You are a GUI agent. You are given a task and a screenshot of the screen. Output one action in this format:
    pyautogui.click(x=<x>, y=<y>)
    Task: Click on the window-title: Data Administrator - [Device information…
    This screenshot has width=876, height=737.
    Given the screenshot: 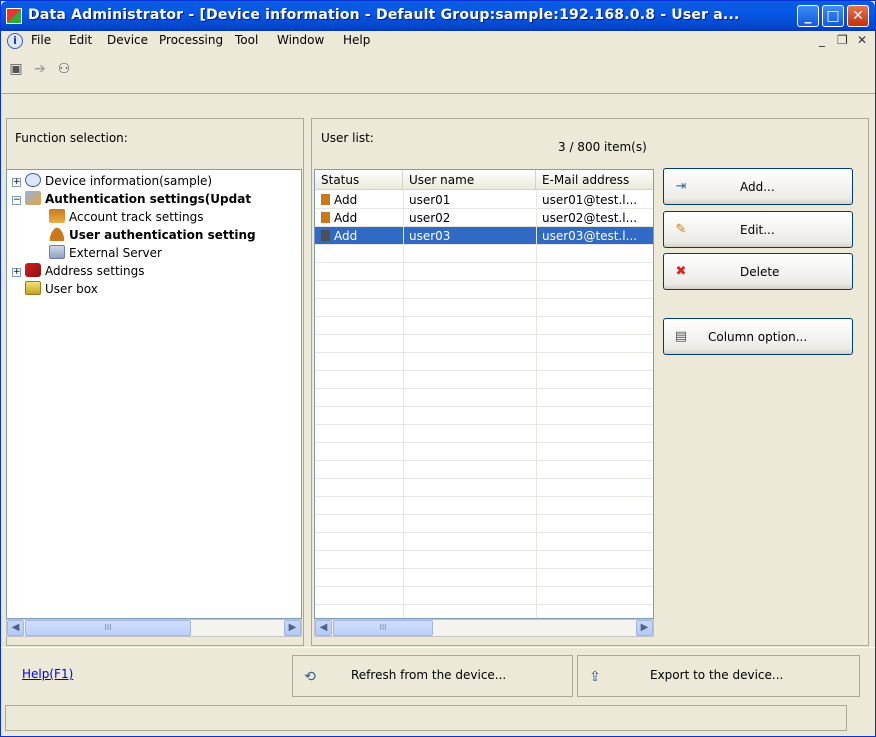 What is the action you would take?
    pyautogui.click(x=384, y=15)
    